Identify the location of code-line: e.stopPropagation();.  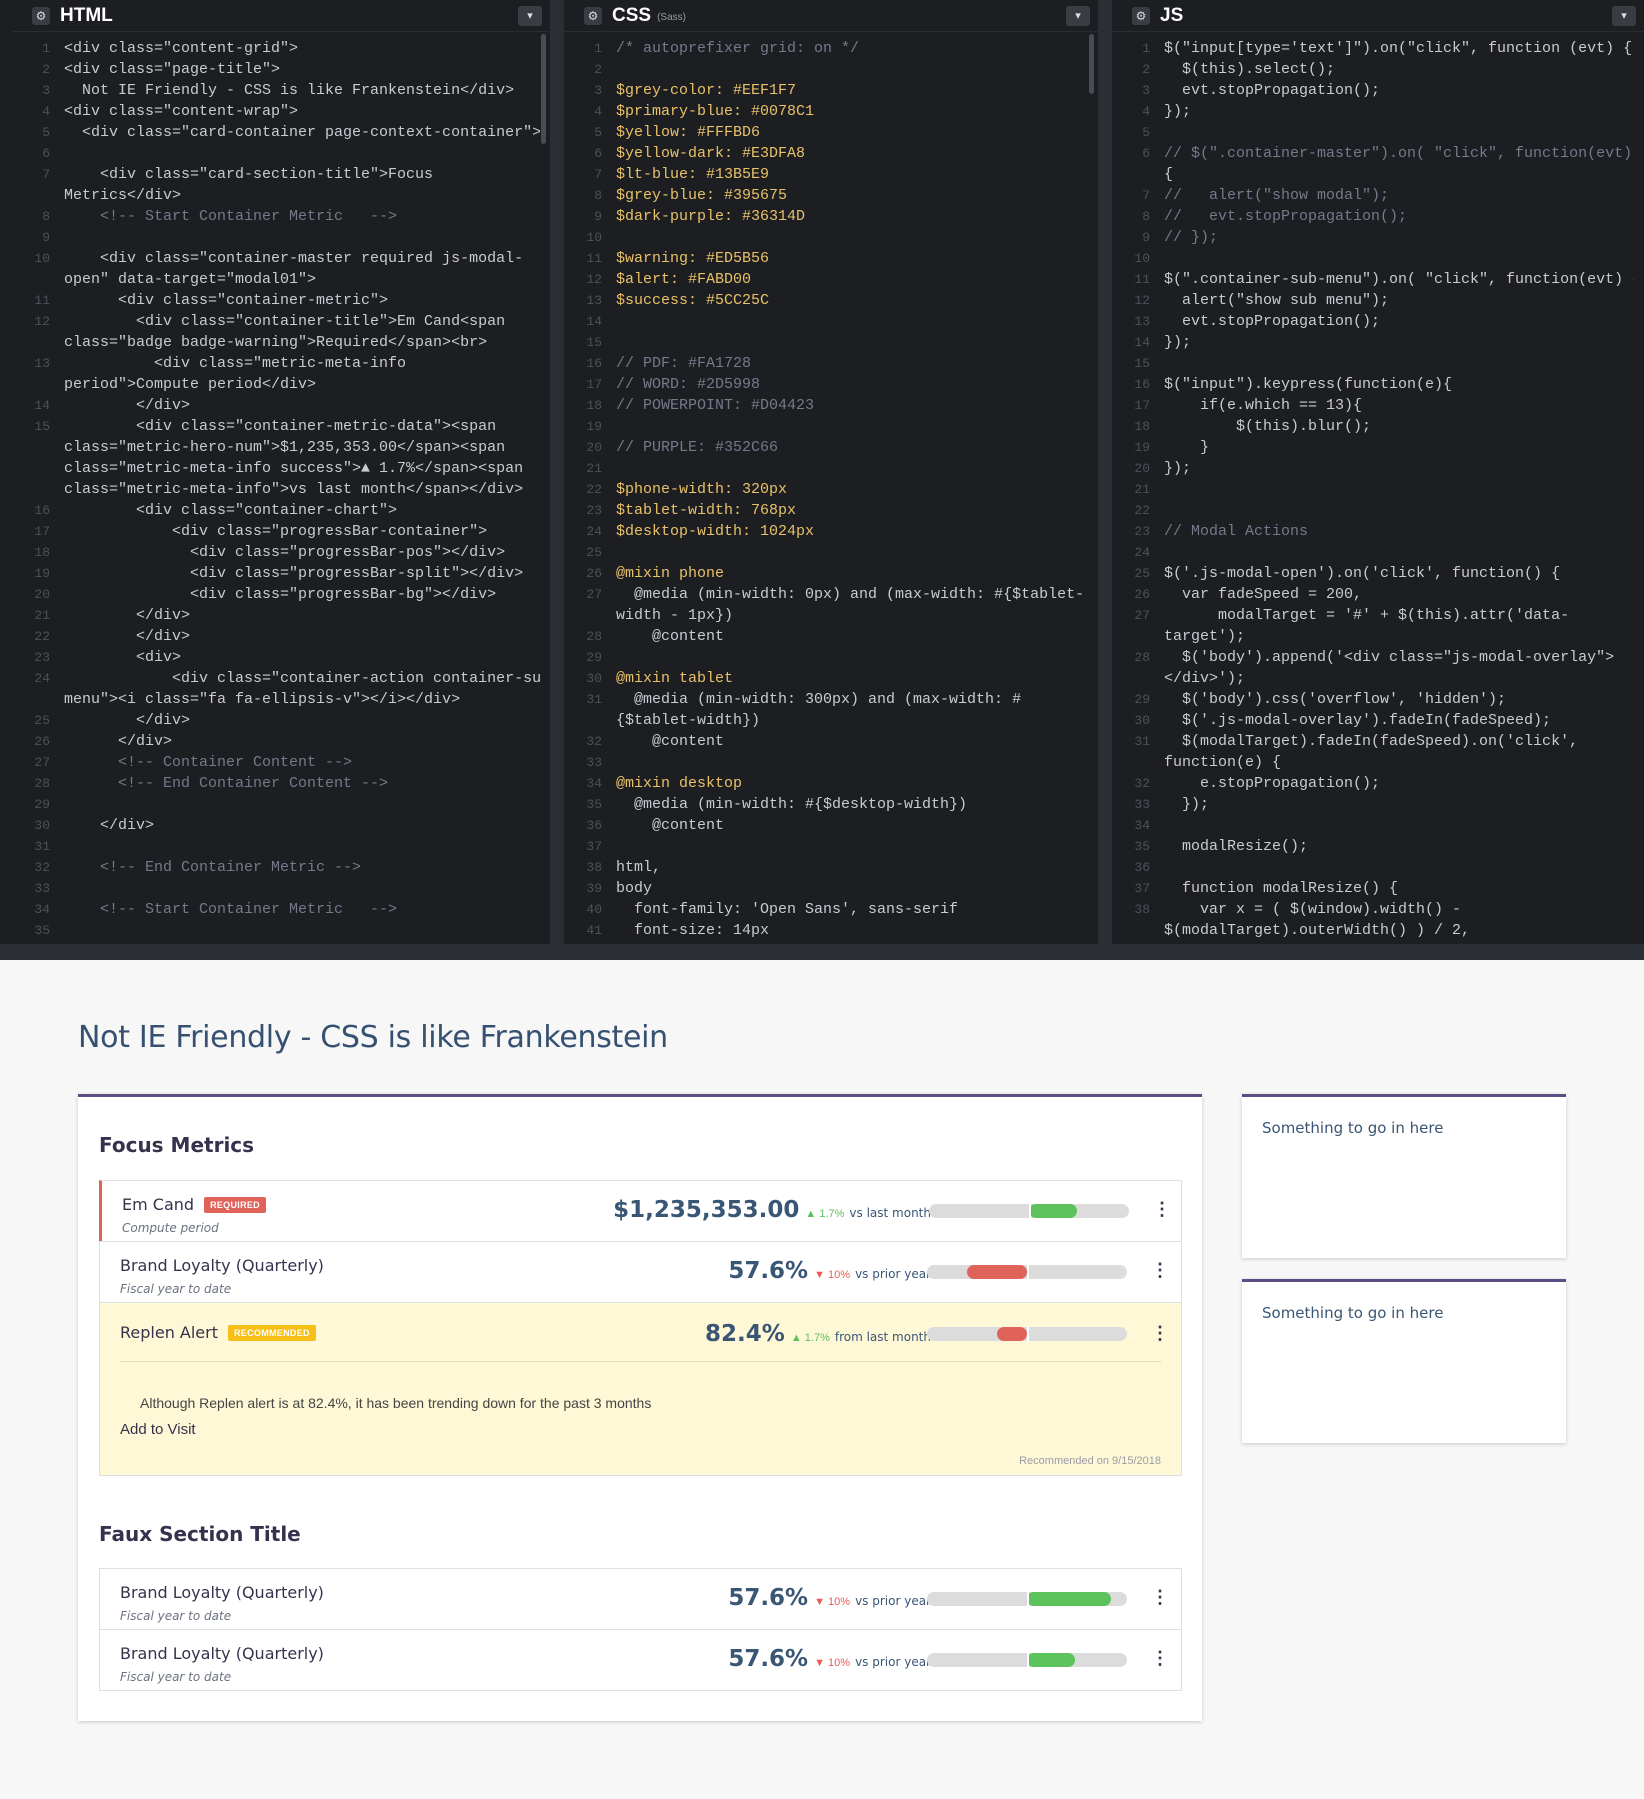
(1399, 783).